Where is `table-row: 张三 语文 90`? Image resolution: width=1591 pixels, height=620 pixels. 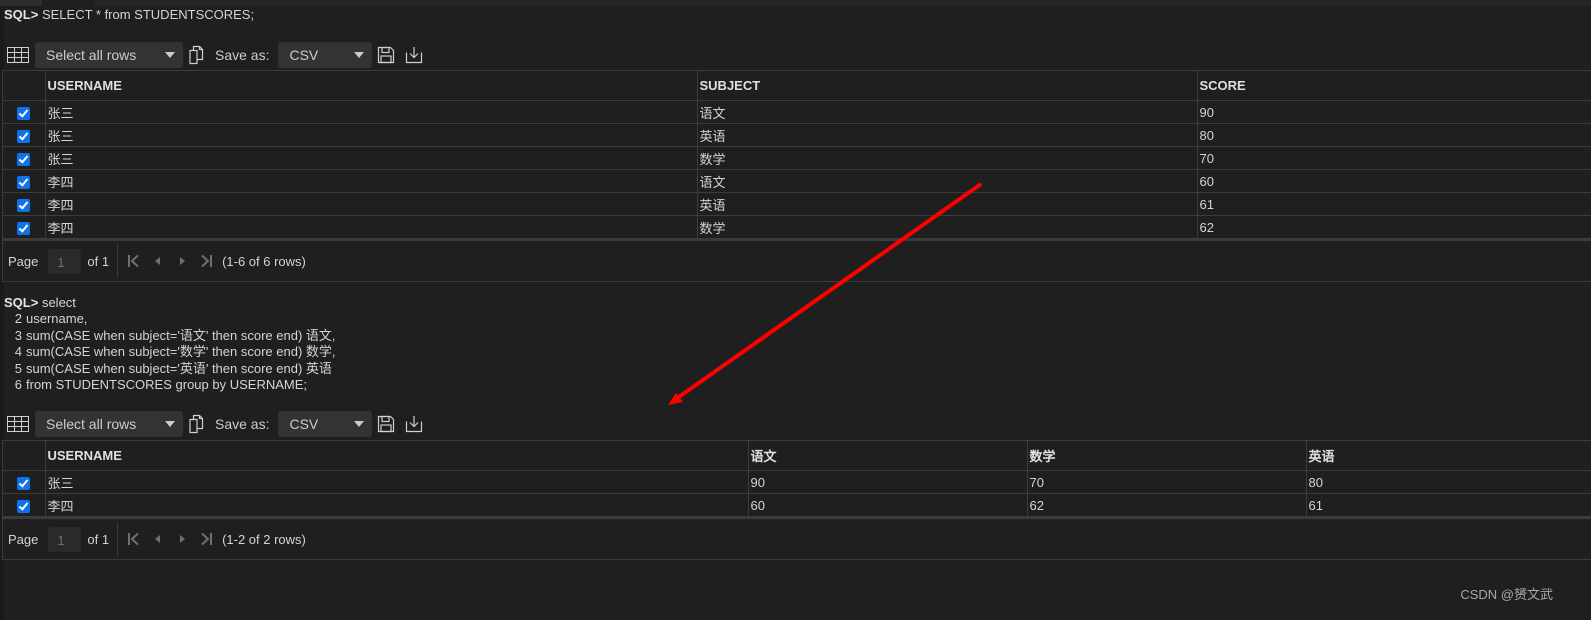 table-row: 张三 语文 90 is located at coordinates (797, 112).